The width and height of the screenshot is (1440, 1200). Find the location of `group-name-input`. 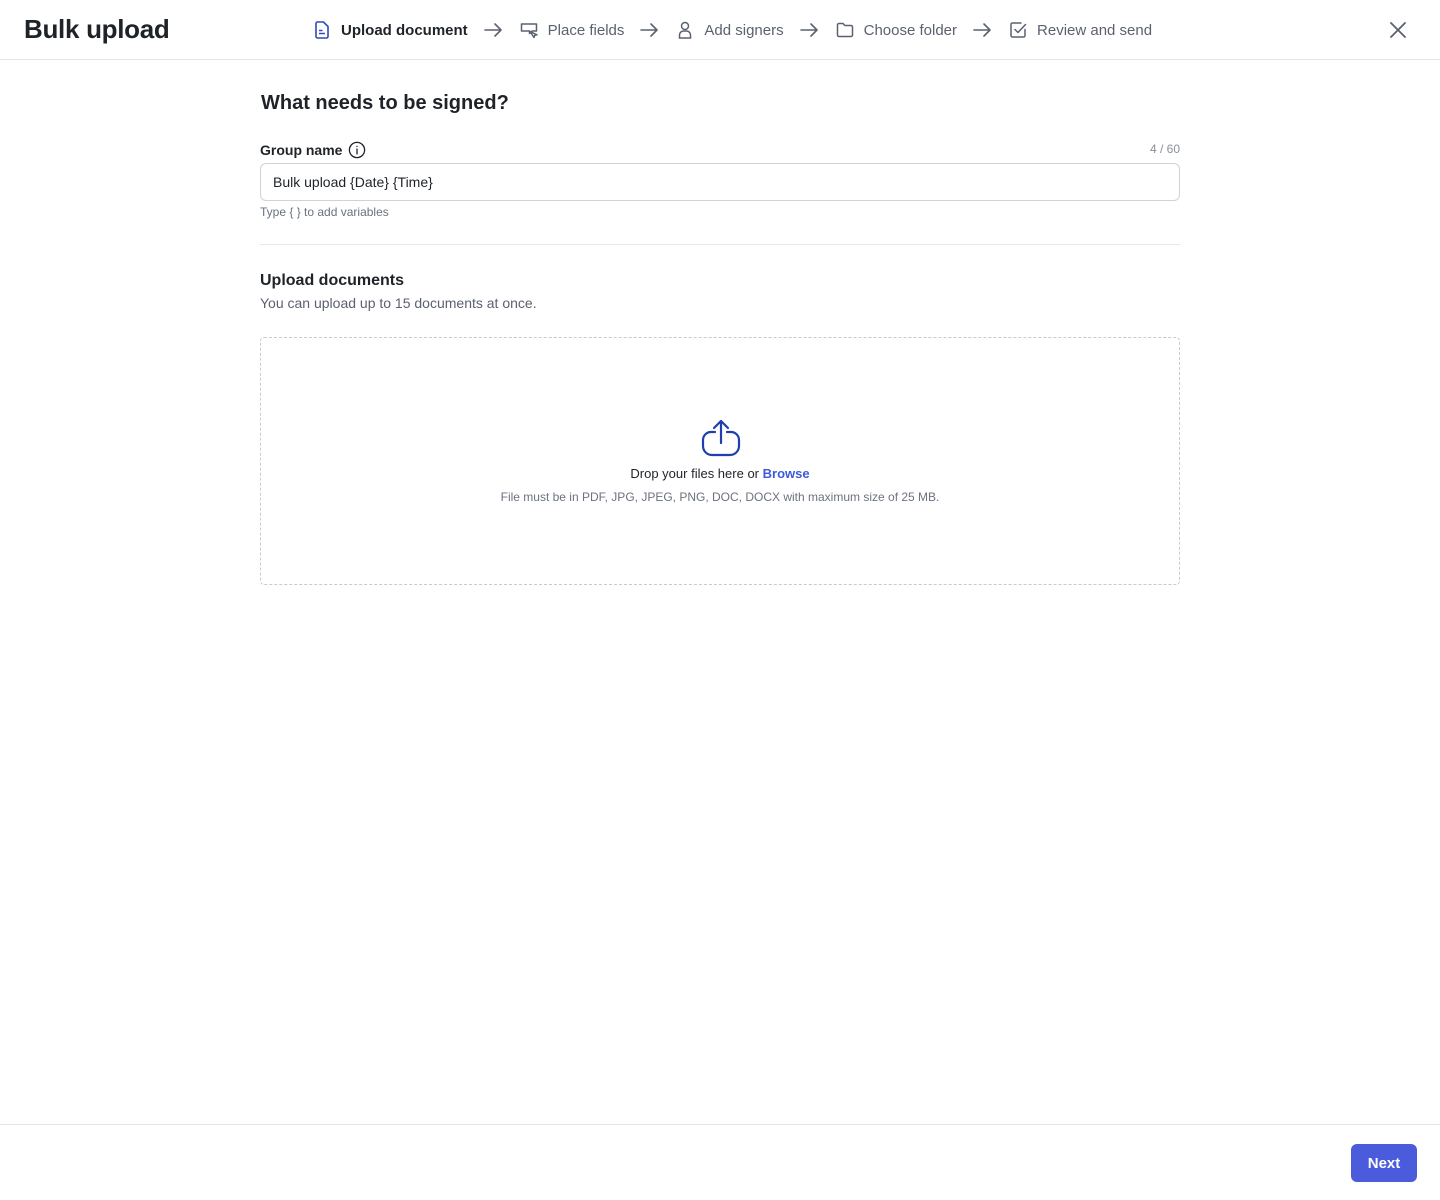

group-name-input is located at coordinates (720, 182).